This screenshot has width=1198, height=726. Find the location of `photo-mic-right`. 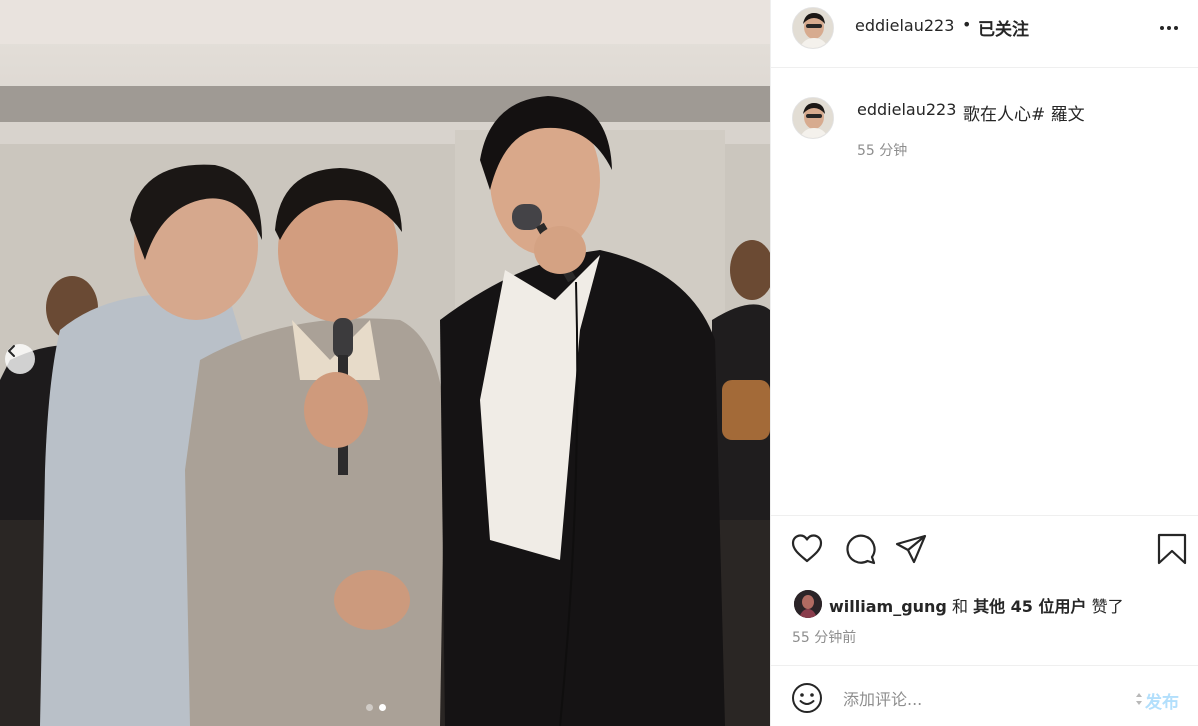

photo-mic-right is located at coordinates (527, 217).